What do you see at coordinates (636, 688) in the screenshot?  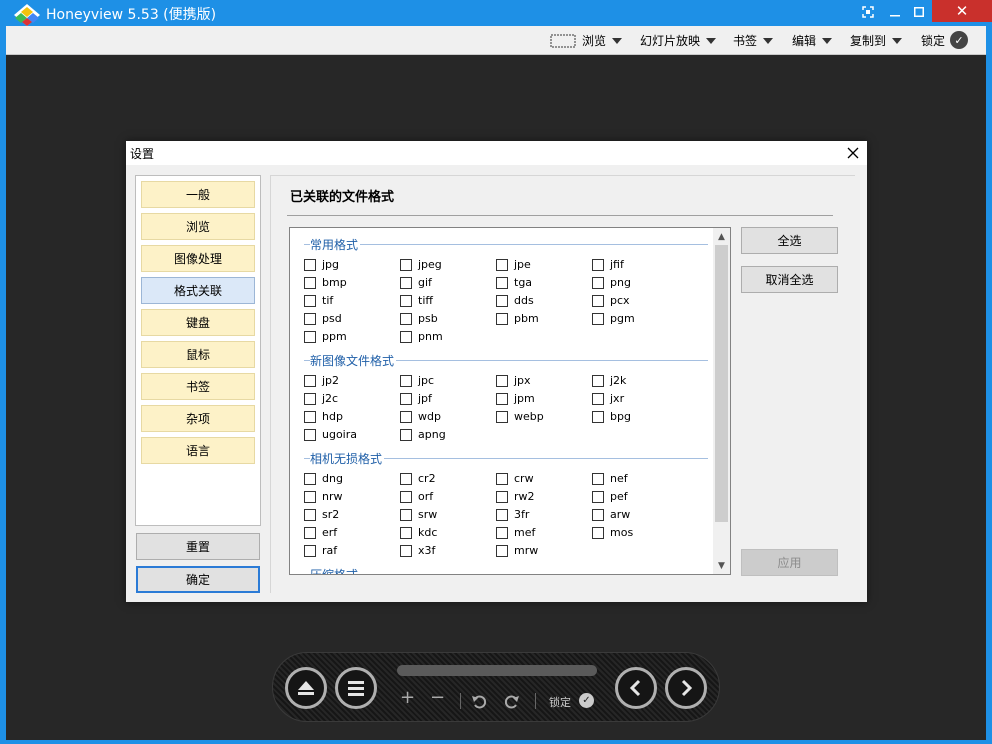 I see `previous-button` at bounding box center [636, 688].